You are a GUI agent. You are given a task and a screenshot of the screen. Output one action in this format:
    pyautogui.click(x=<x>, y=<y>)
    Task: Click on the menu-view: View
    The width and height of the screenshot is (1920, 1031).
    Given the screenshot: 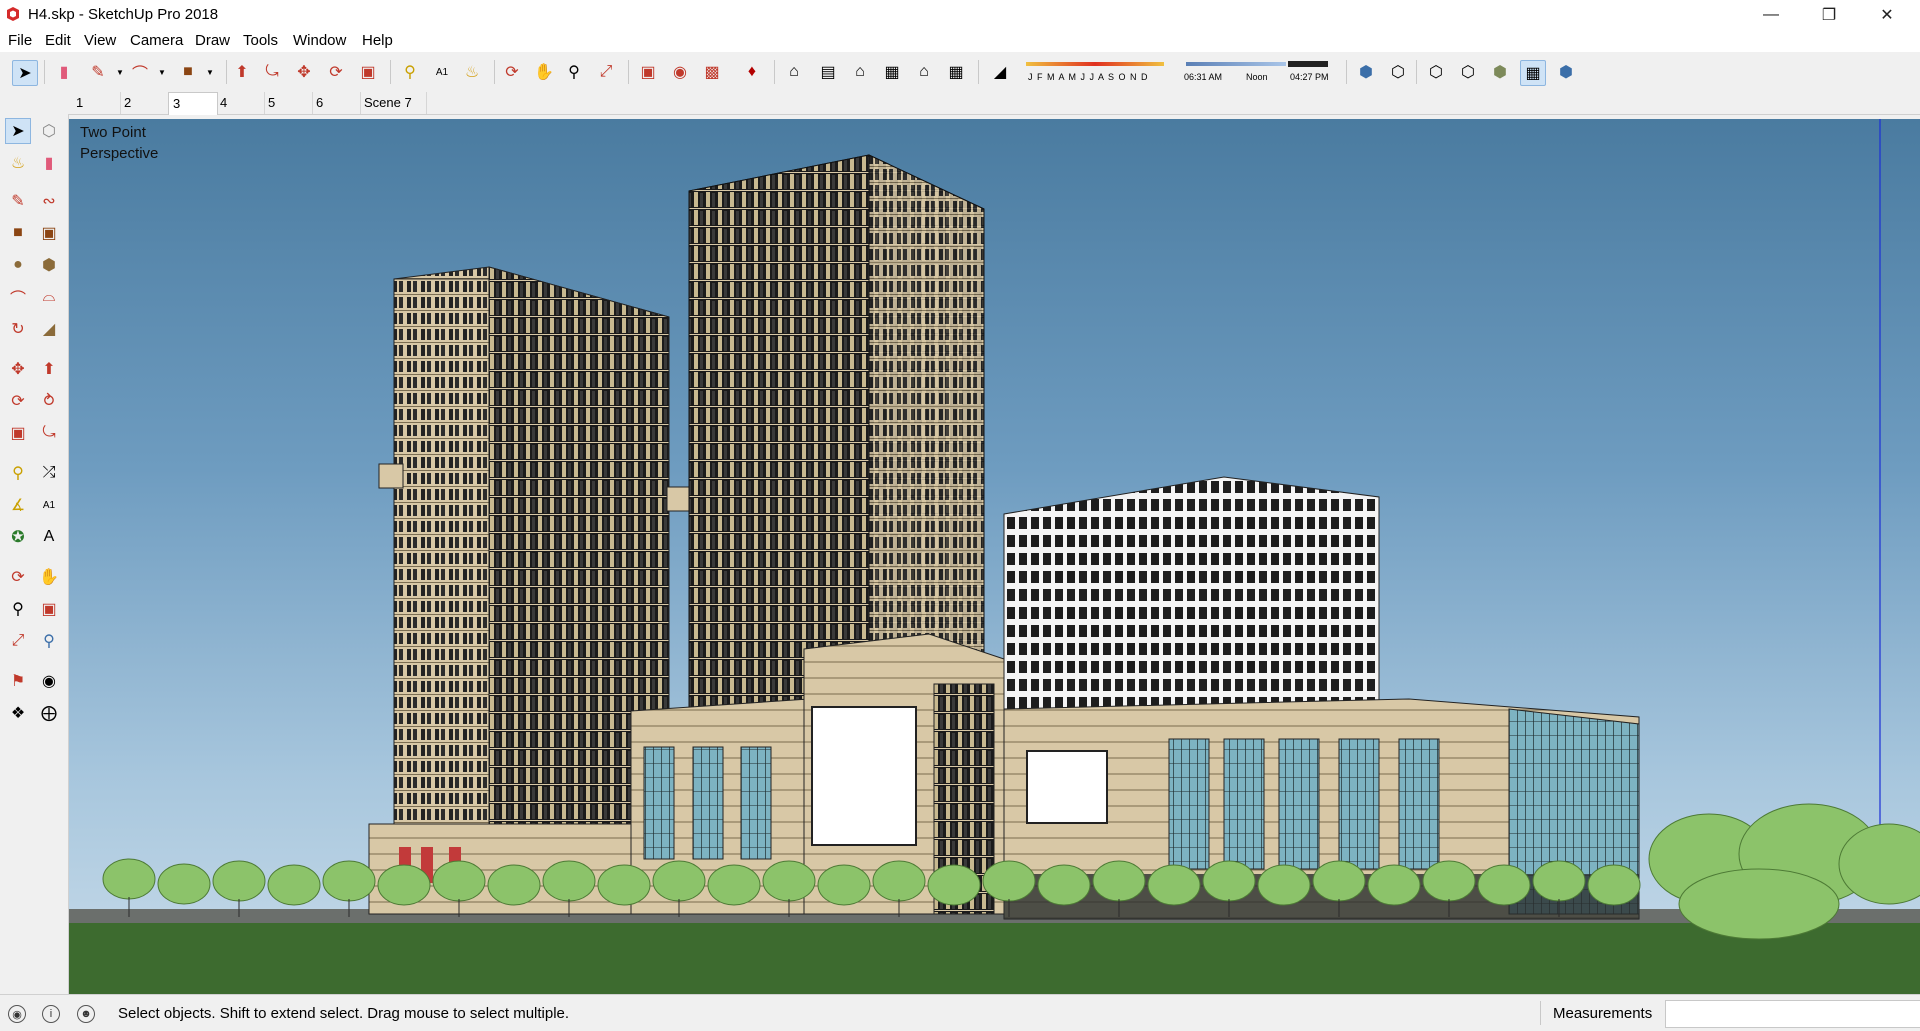 What is the action you would take?
    pyautogui.click(x=100, y=40)
    